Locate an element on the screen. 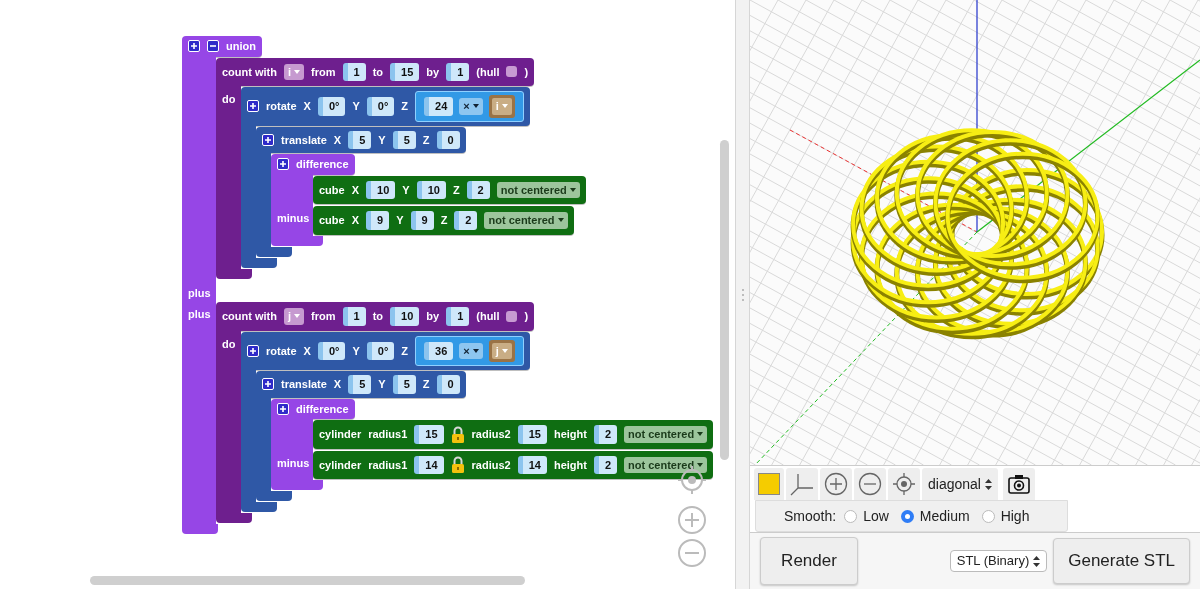 The width and height of the screenshot is (1200, 589). block-label: ) is located at coordinates (526, 72).